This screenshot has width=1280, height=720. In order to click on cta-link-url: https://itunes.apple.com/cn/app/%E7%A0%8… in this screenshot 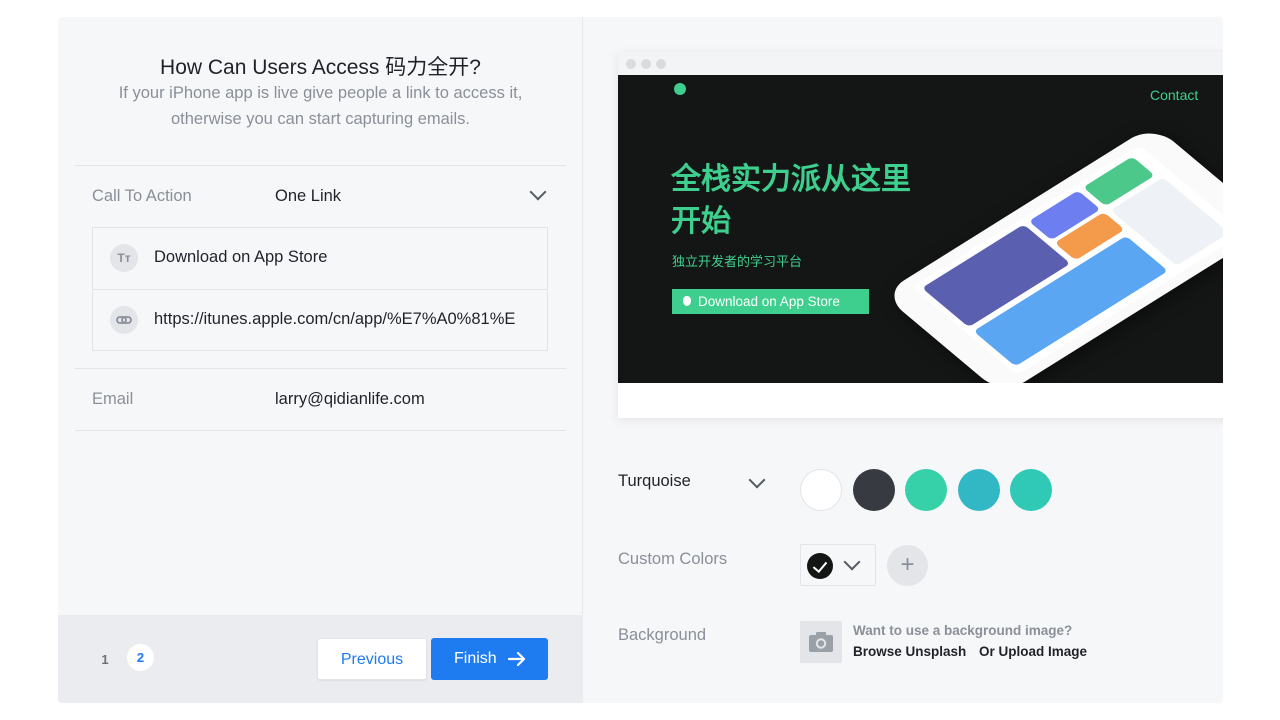, I will do `click(342, 319)`.